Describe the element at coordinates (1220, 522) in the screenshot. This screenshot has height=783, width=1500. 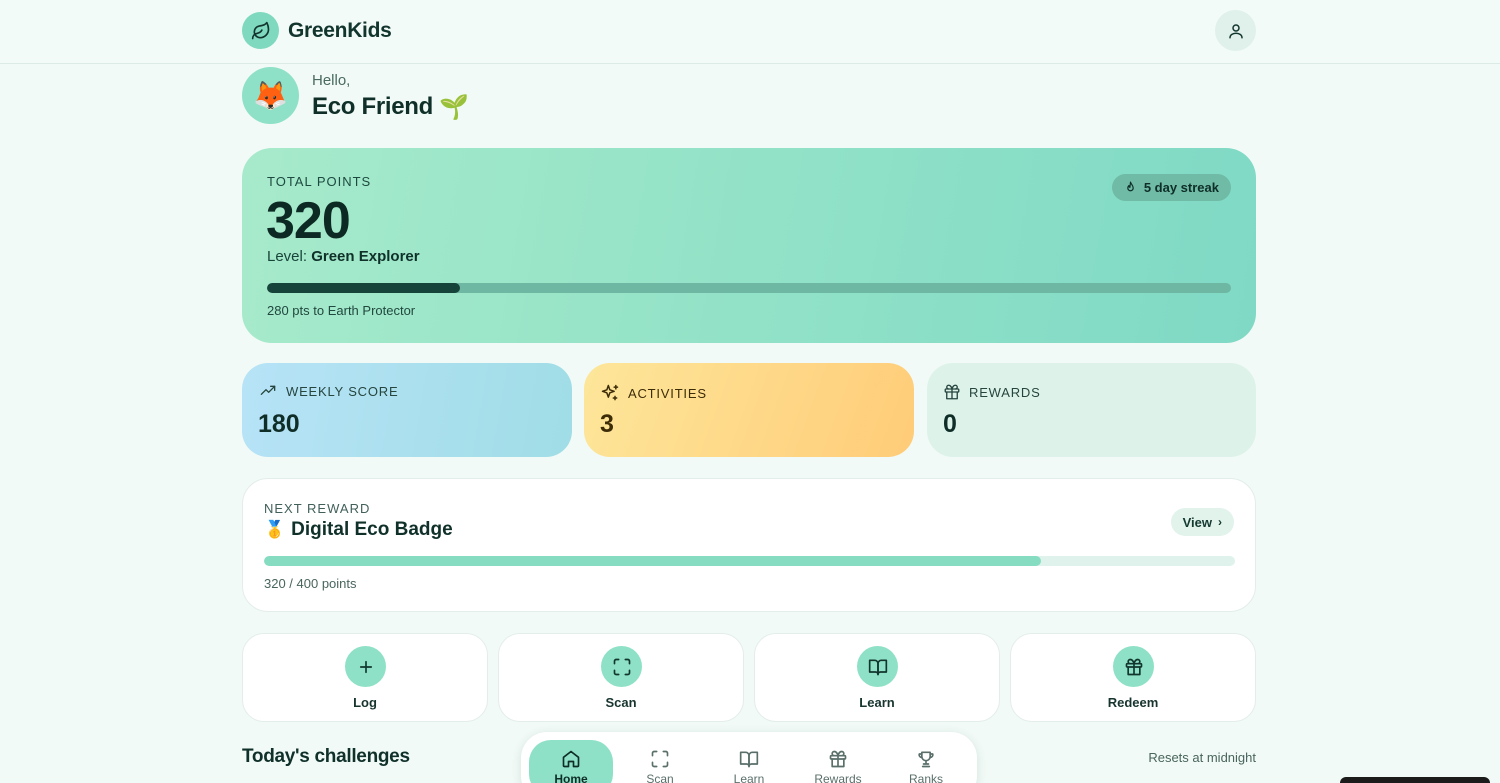
I see `chevron-right-icon: ›` at that location.